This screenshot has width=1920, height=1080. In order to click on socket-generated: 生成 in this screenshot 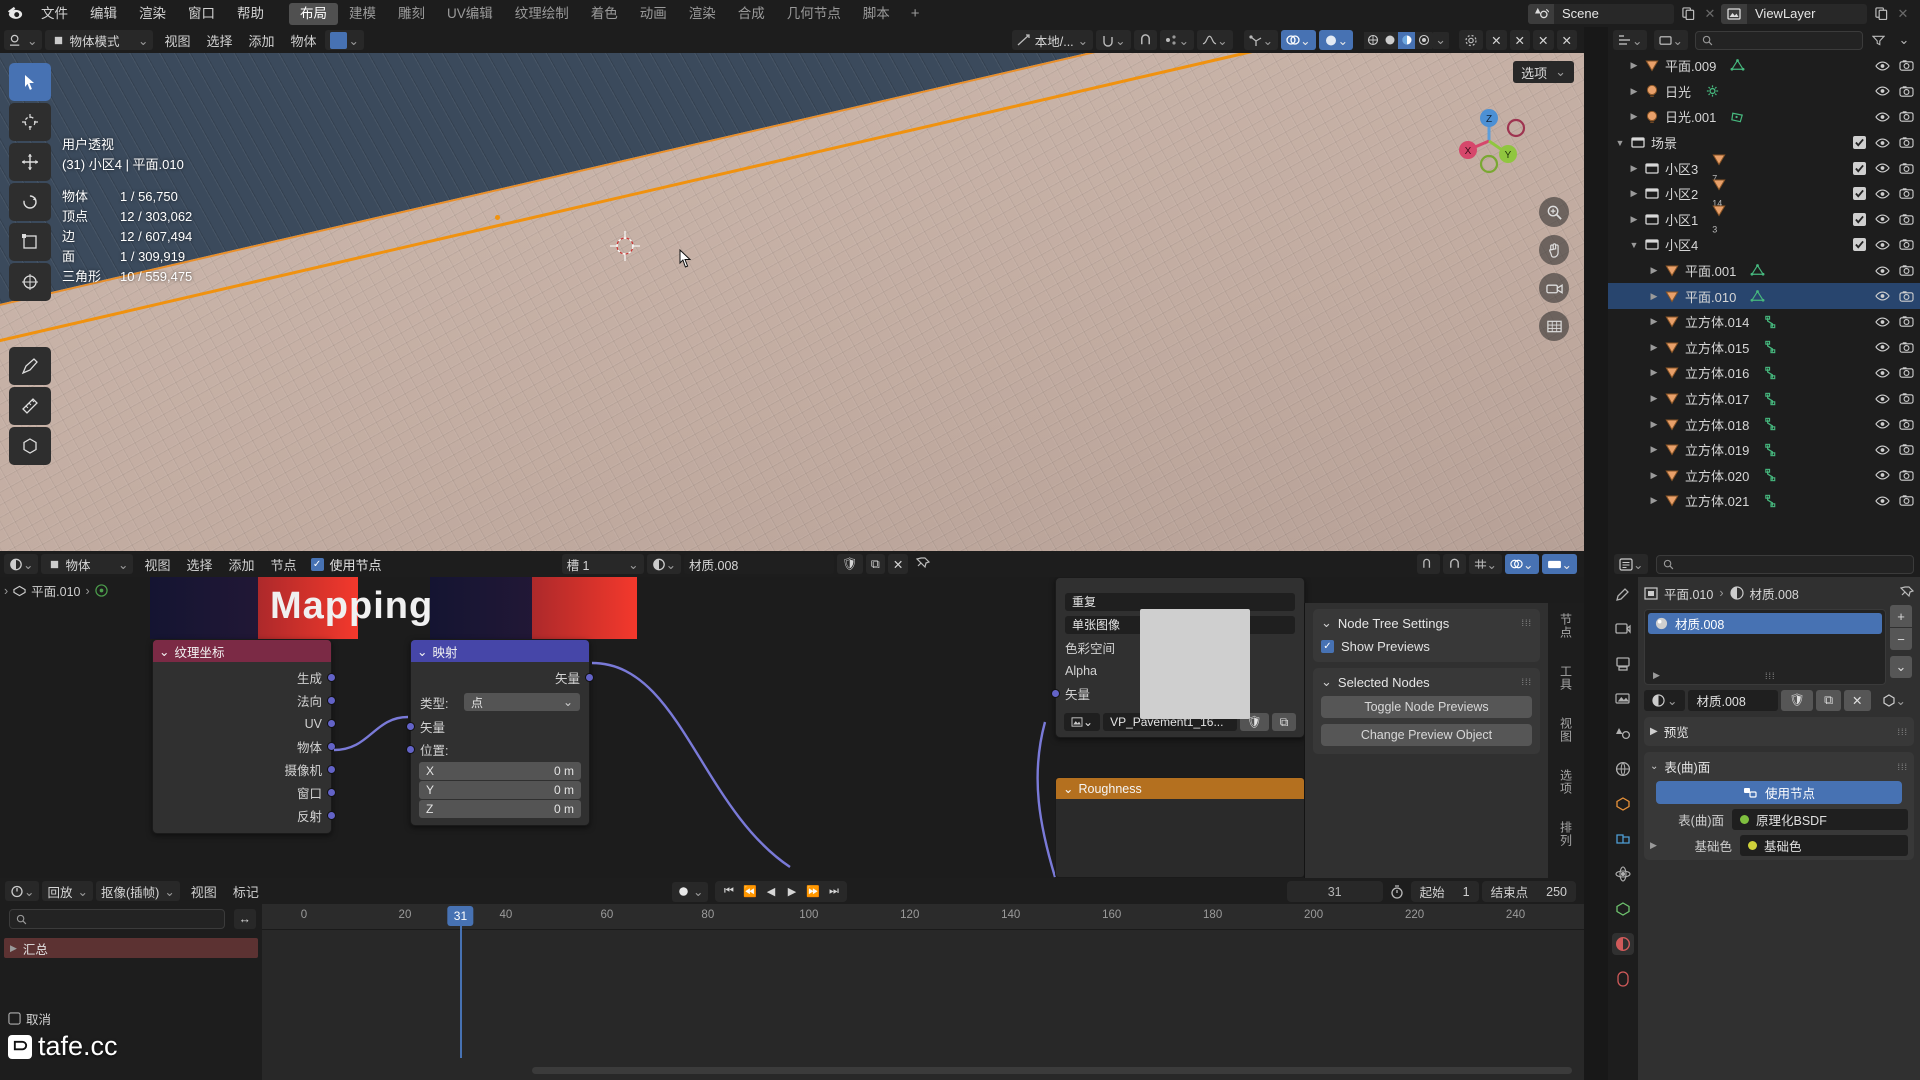, I will do `click(244, 677)`.